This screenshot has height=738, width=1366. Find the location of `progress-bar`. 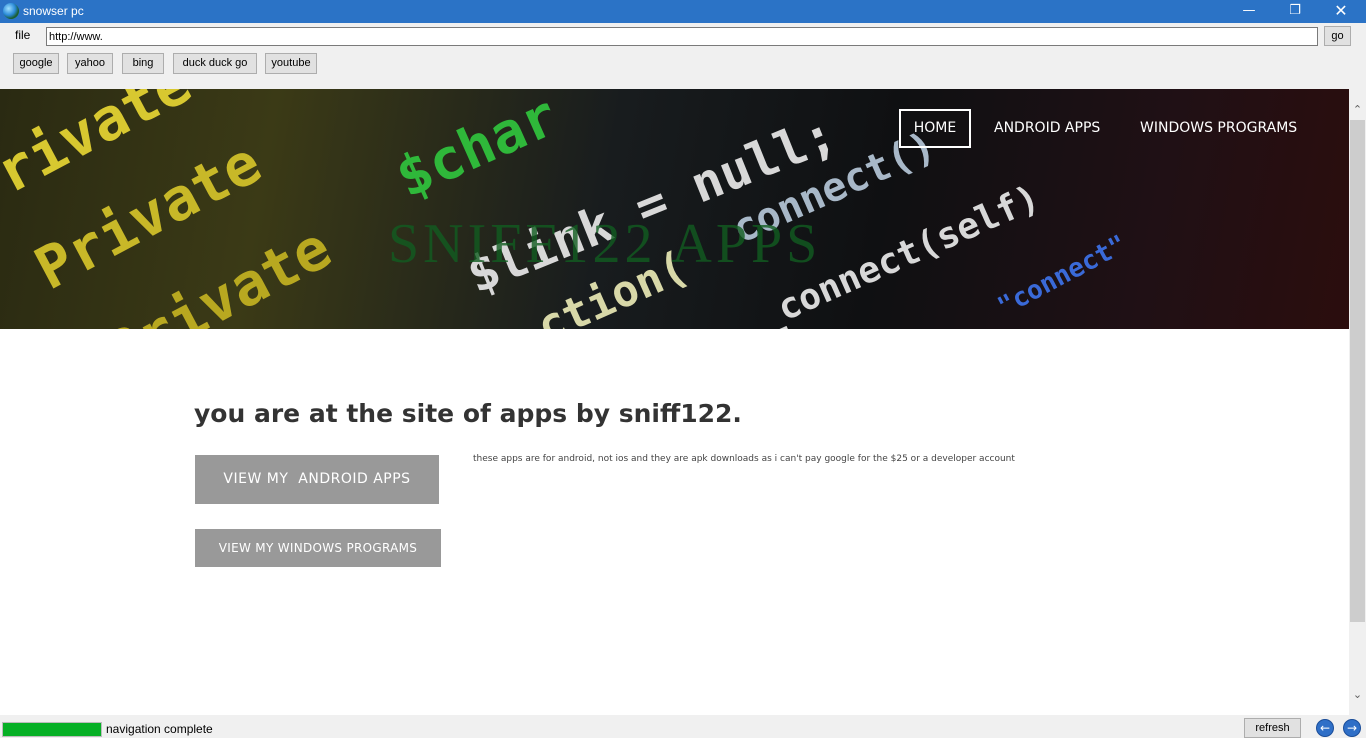

progress-bar is located at coordinates (52, 729).